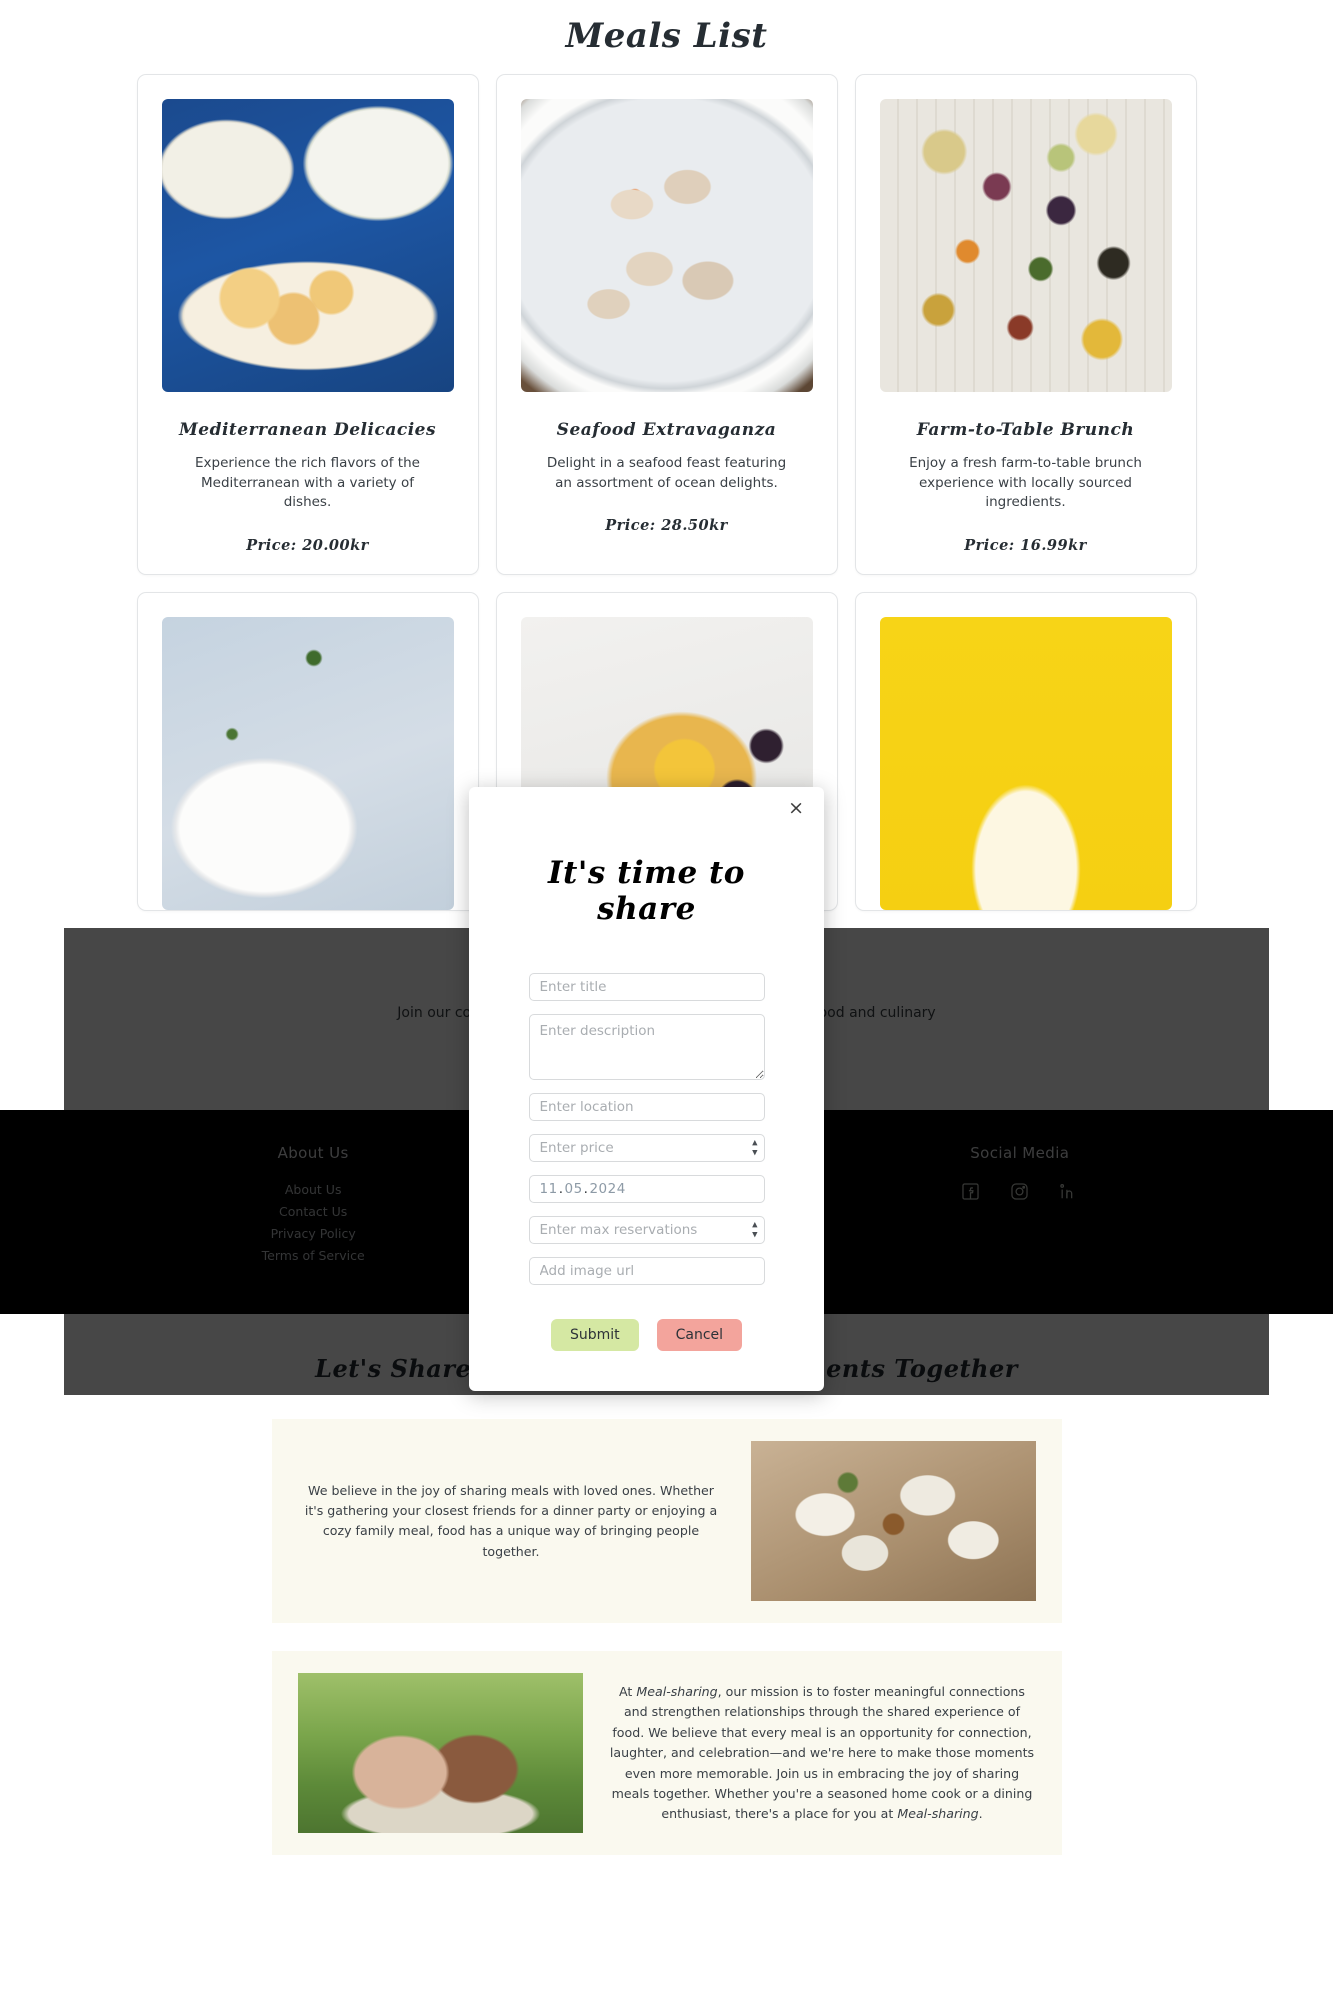 This screenshot has width=1333, height=2000. I want to click on modal-actions: Submit Cancel, so click(646, 1335).